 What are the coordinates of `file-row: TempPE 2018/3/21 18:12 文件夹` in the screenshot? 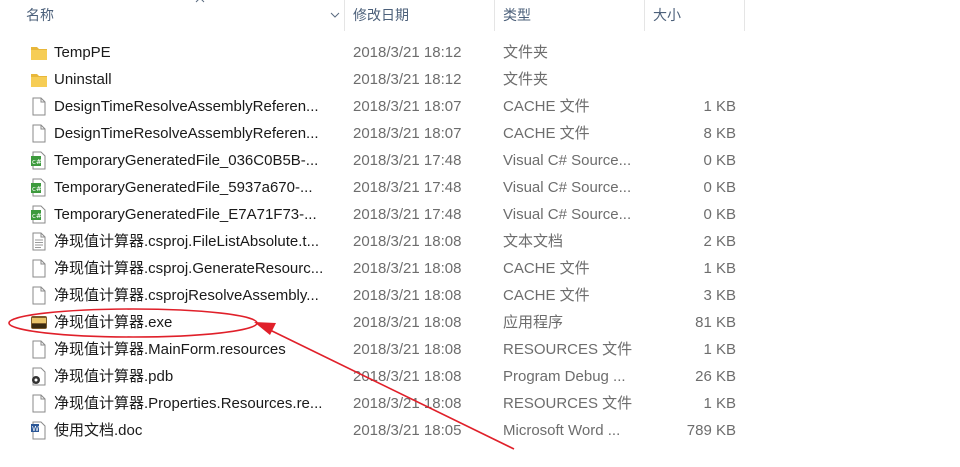 It's located at (380, 52).